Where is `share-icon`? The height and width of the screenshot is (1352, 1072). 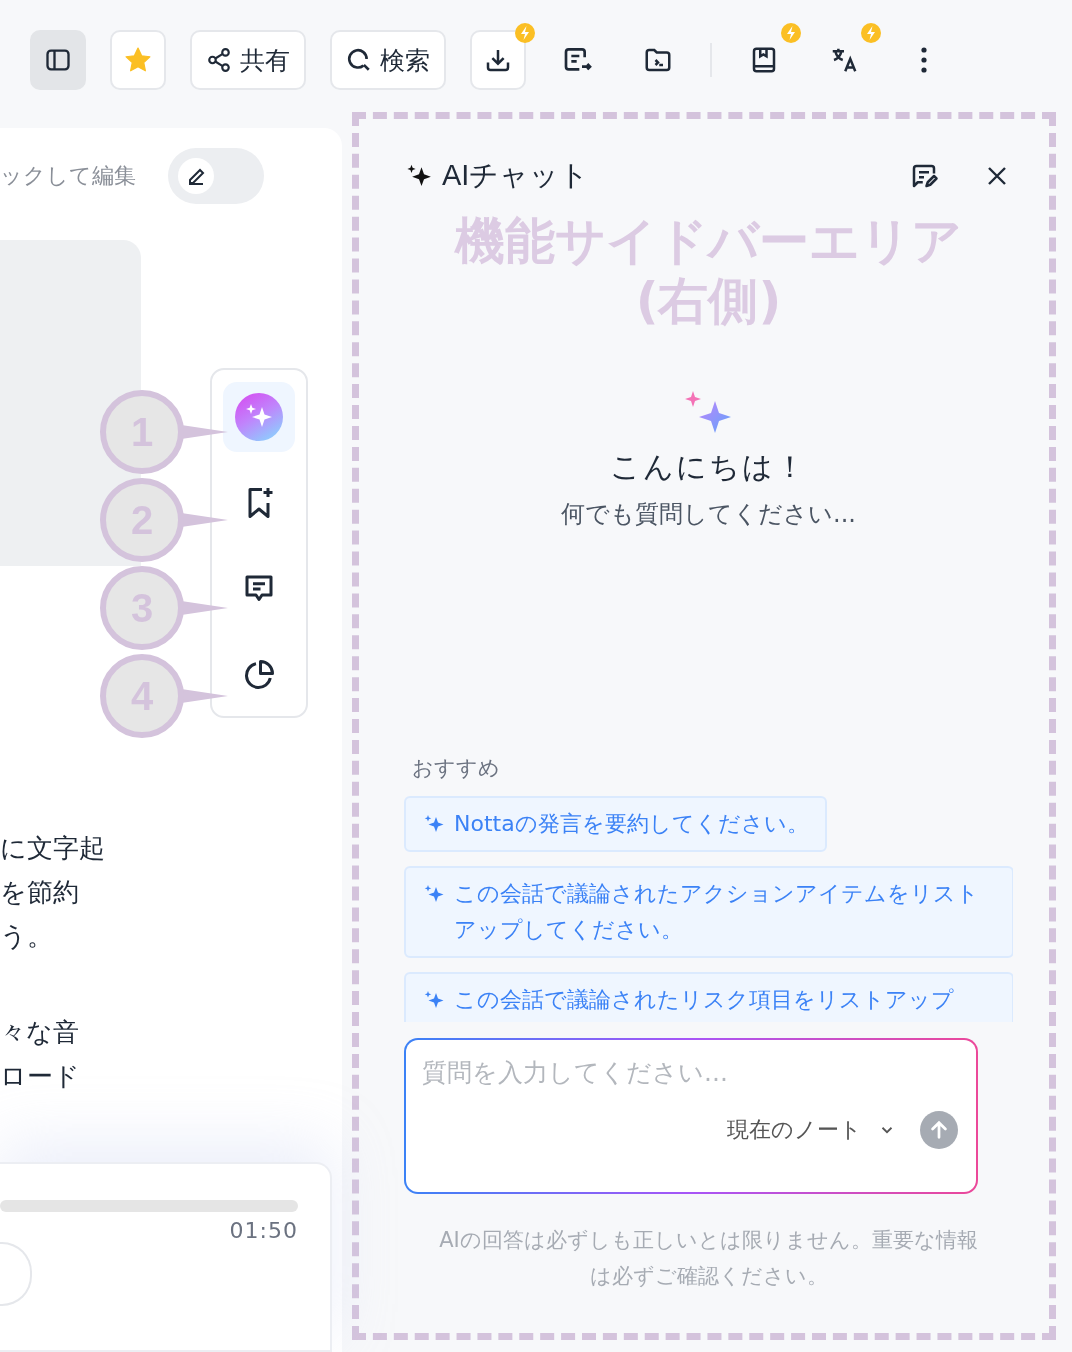
share-icon is located at coordinates (219, 60).